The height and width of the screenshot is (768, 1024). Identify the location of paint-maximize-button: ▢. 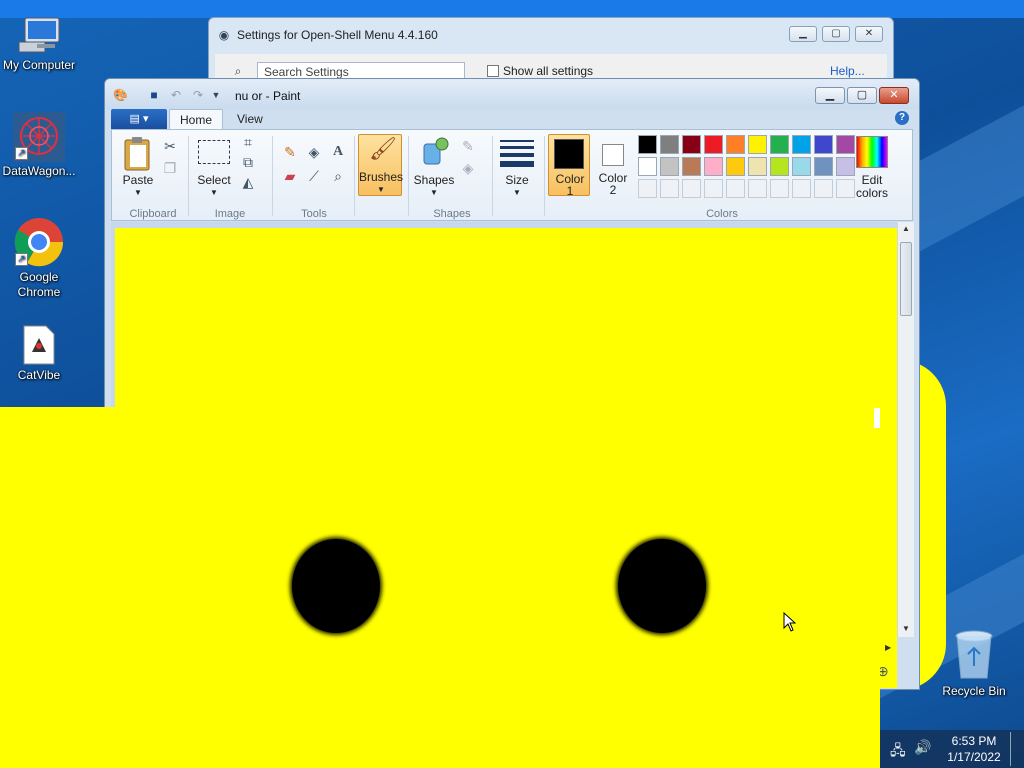
(862, 95).